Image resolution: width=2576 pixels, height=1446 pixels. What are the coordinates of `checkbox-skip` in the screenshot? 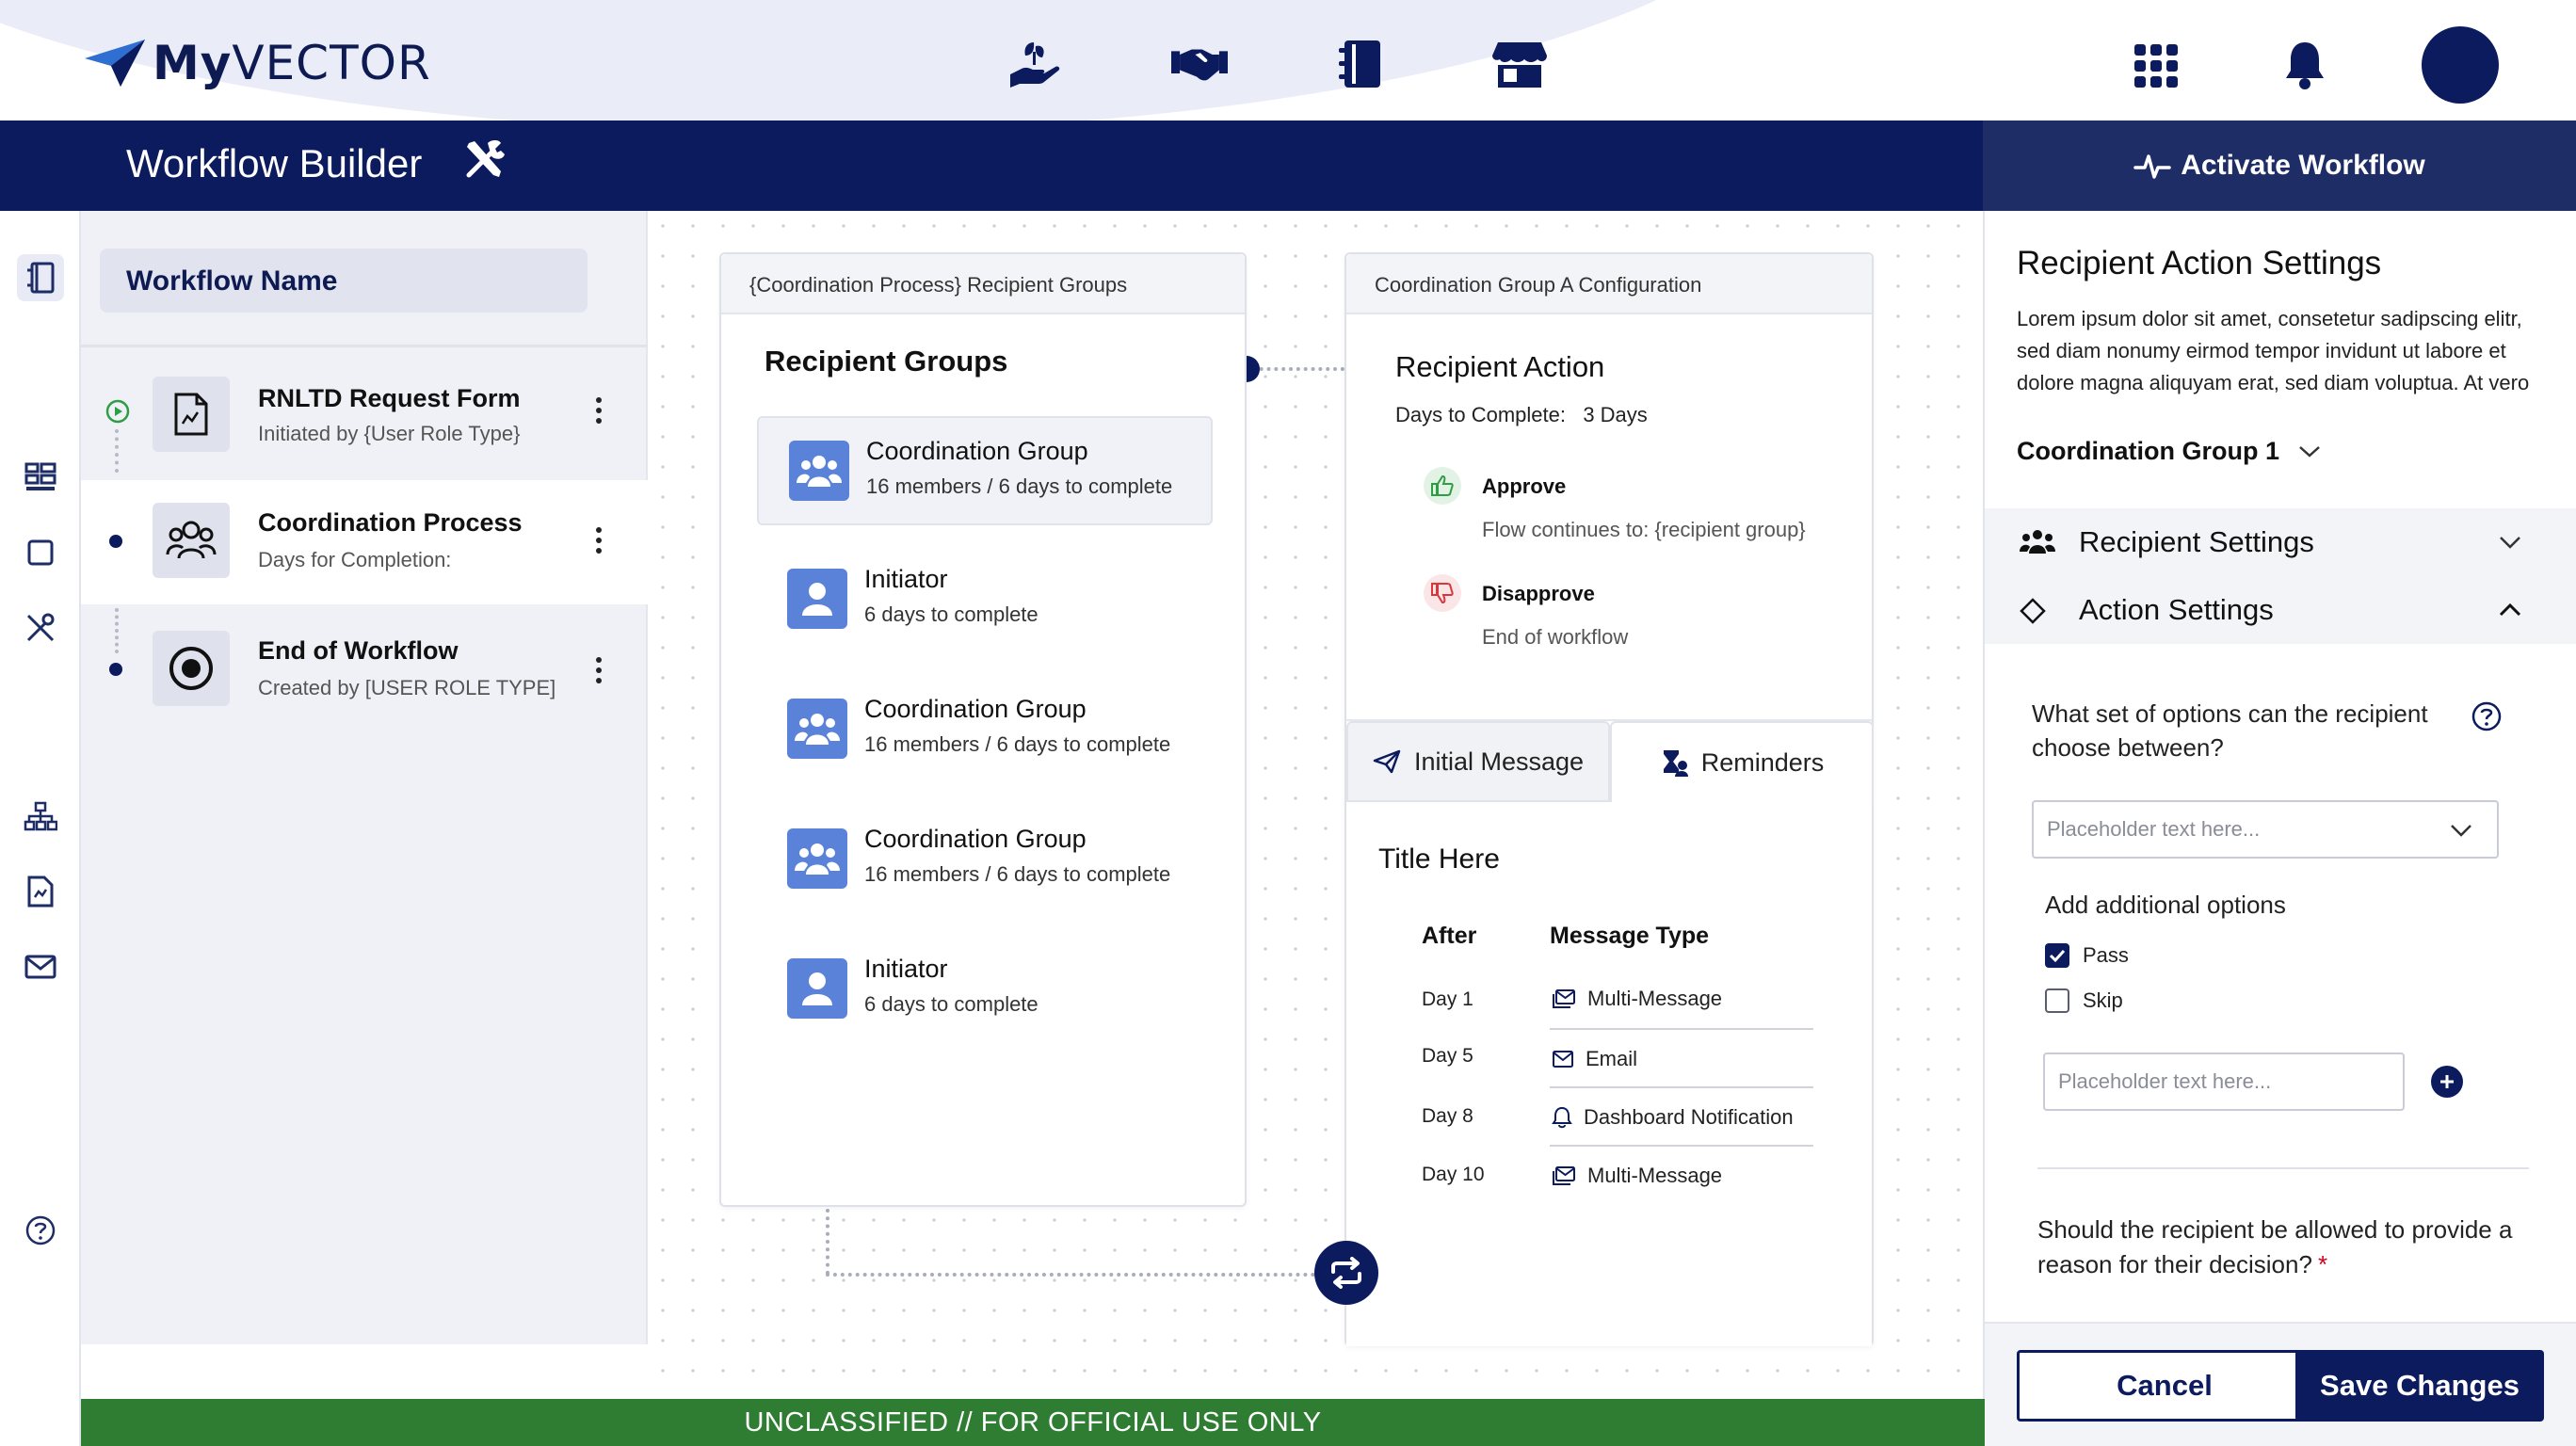 It's located at (2057, 1001).